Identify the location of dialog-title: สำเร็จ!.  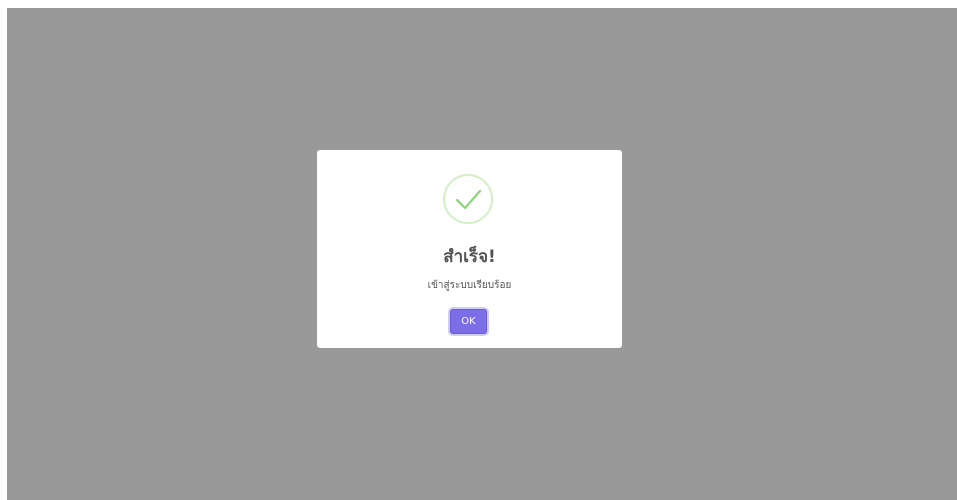
(469, 257).